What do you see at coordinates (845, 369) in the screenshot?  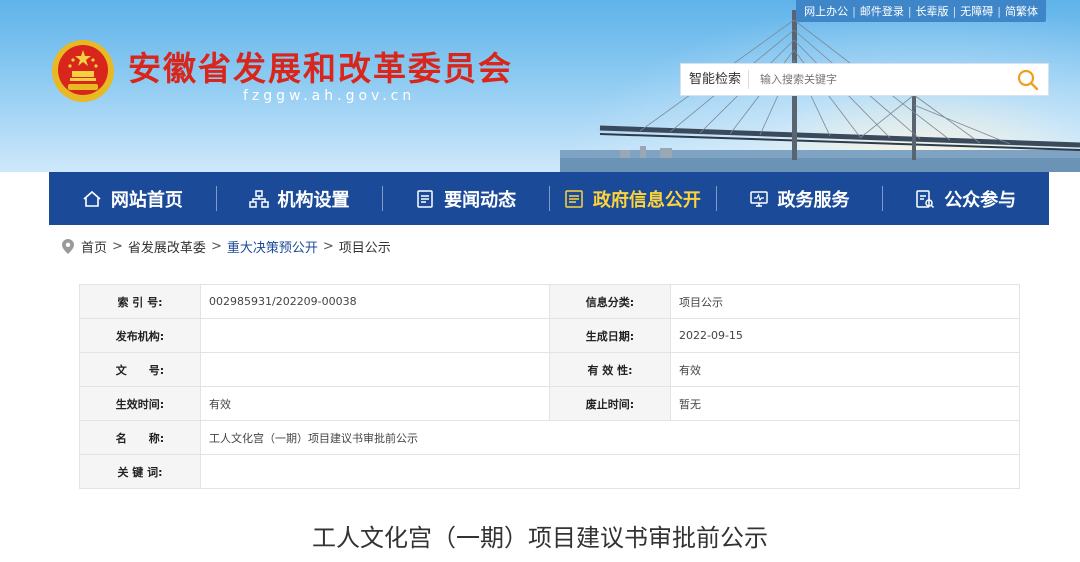 I see `validity-value: 有效` at bounding box center [845, 369].